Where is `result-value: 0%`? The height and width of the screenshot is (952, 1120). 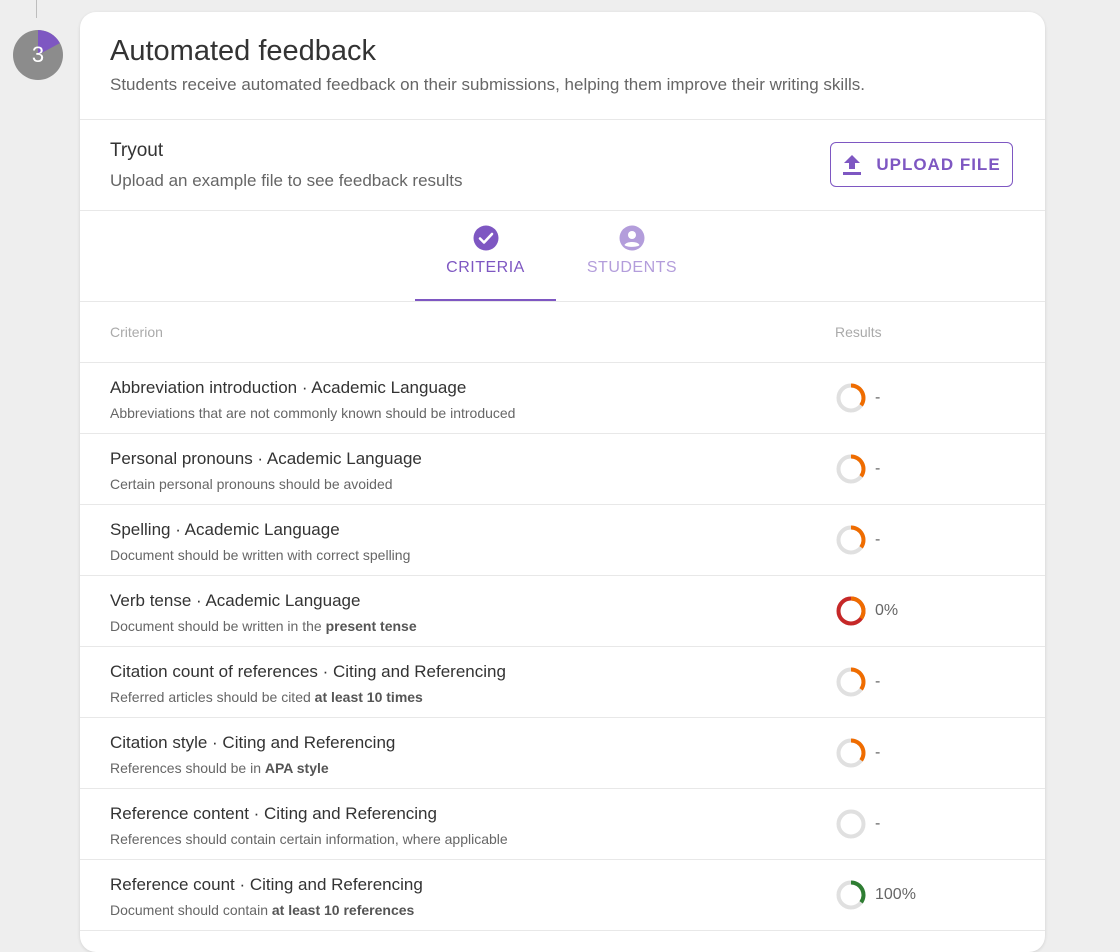
result-value: 0% is located at coordinates (887, 610).